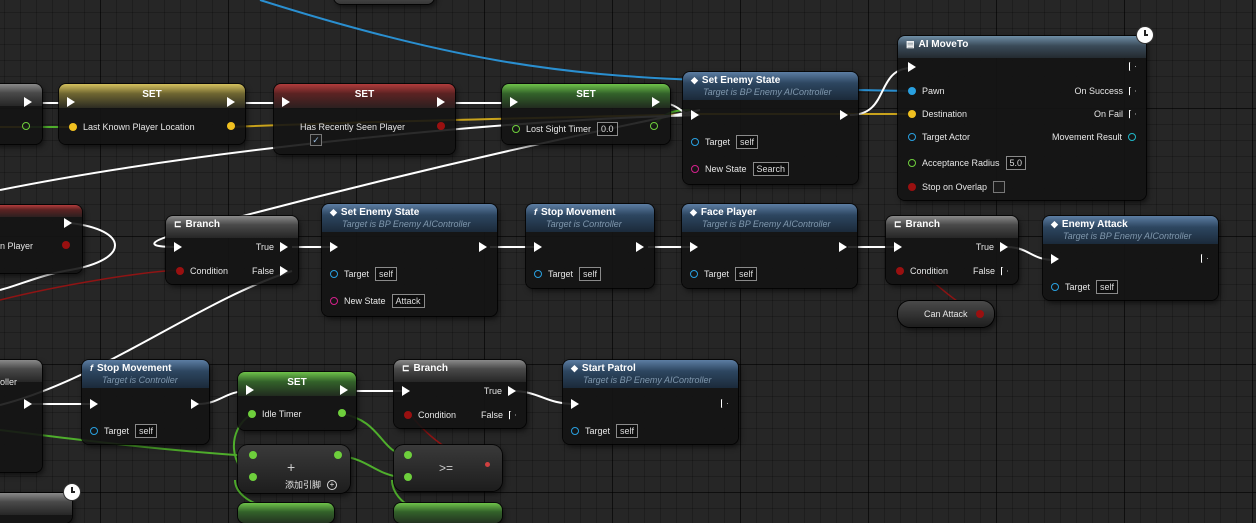 Image resolution: width=1256 pixels, height=523 pixels. Describe the element at coordinates (740, 169) in the screenshot. I see `new-state-pin: New State Search` at that location.